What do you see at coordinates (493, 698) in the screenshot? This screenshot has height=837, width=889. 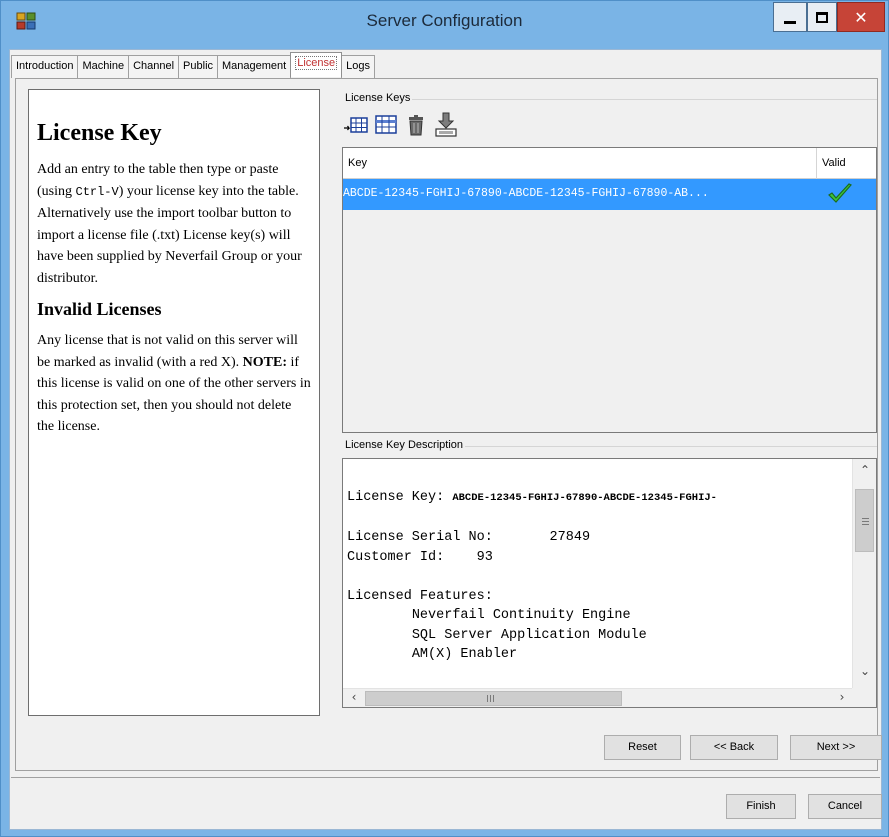 I see `horizontal-scroll-thumb` at bounding box center [493, 698].